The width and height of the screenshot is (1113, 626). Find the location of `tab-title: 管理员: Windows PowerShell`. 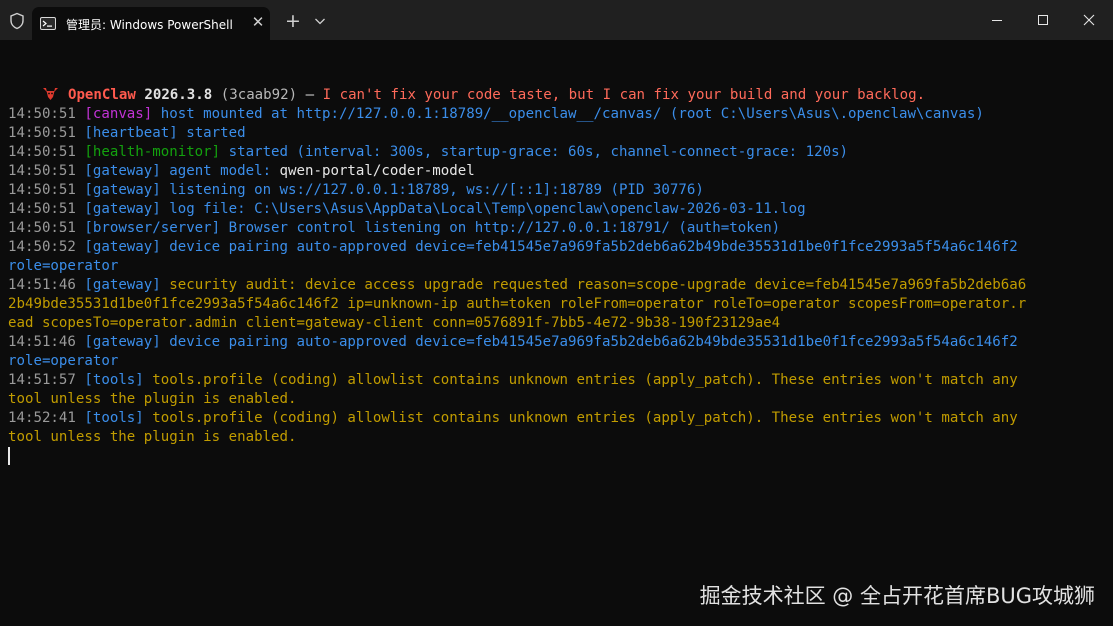

tab-title: 管理员: Windows PowerShell is located at coordinates (149, 25).